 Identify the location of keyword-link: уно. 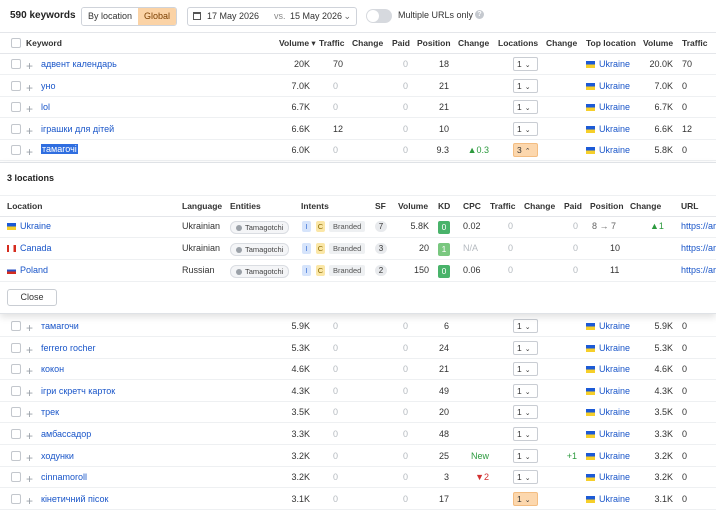
(48, 86).